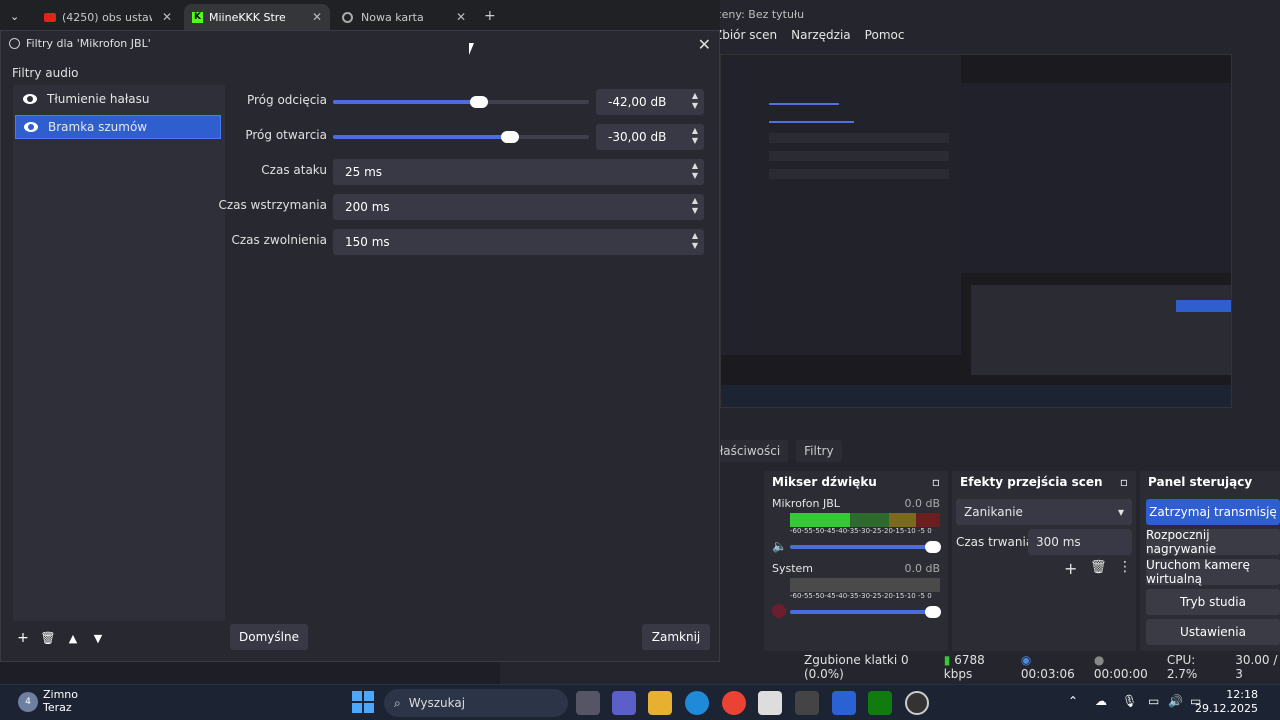 Image resolution: width=1280 pixels, height=720 pixels. Describe the element at coordinates (917, 703) in the screenshot. I see `obs-taskbar-icon` at that location.